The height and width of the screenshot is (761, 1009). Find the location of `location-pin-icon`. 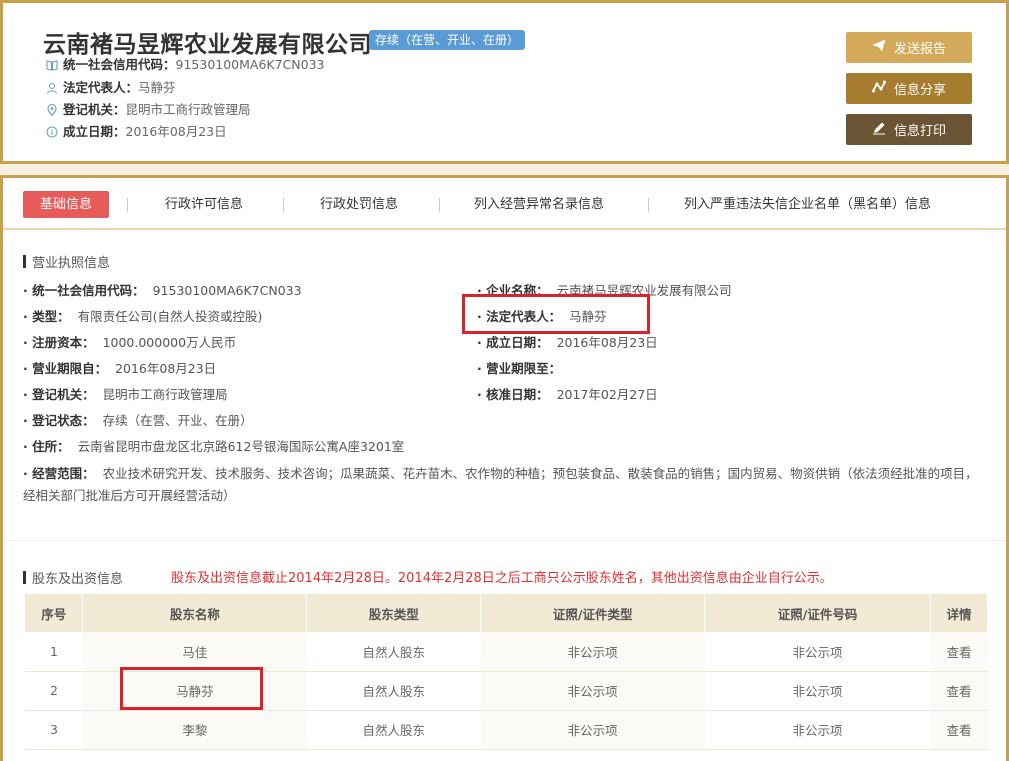

location-pin-icon is located at coordinates (51, 110).